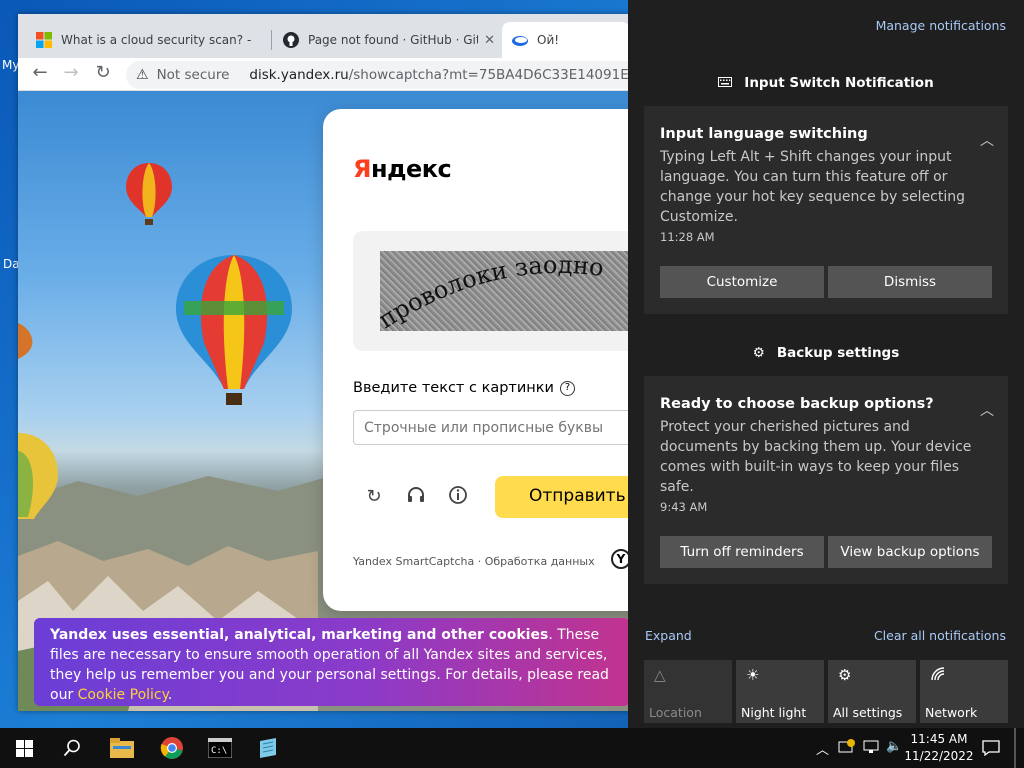  Describe the element at coordinates (940, 635) in the screenshot. I see `clear-all-notifications-link: Clear all notifications` at that location.